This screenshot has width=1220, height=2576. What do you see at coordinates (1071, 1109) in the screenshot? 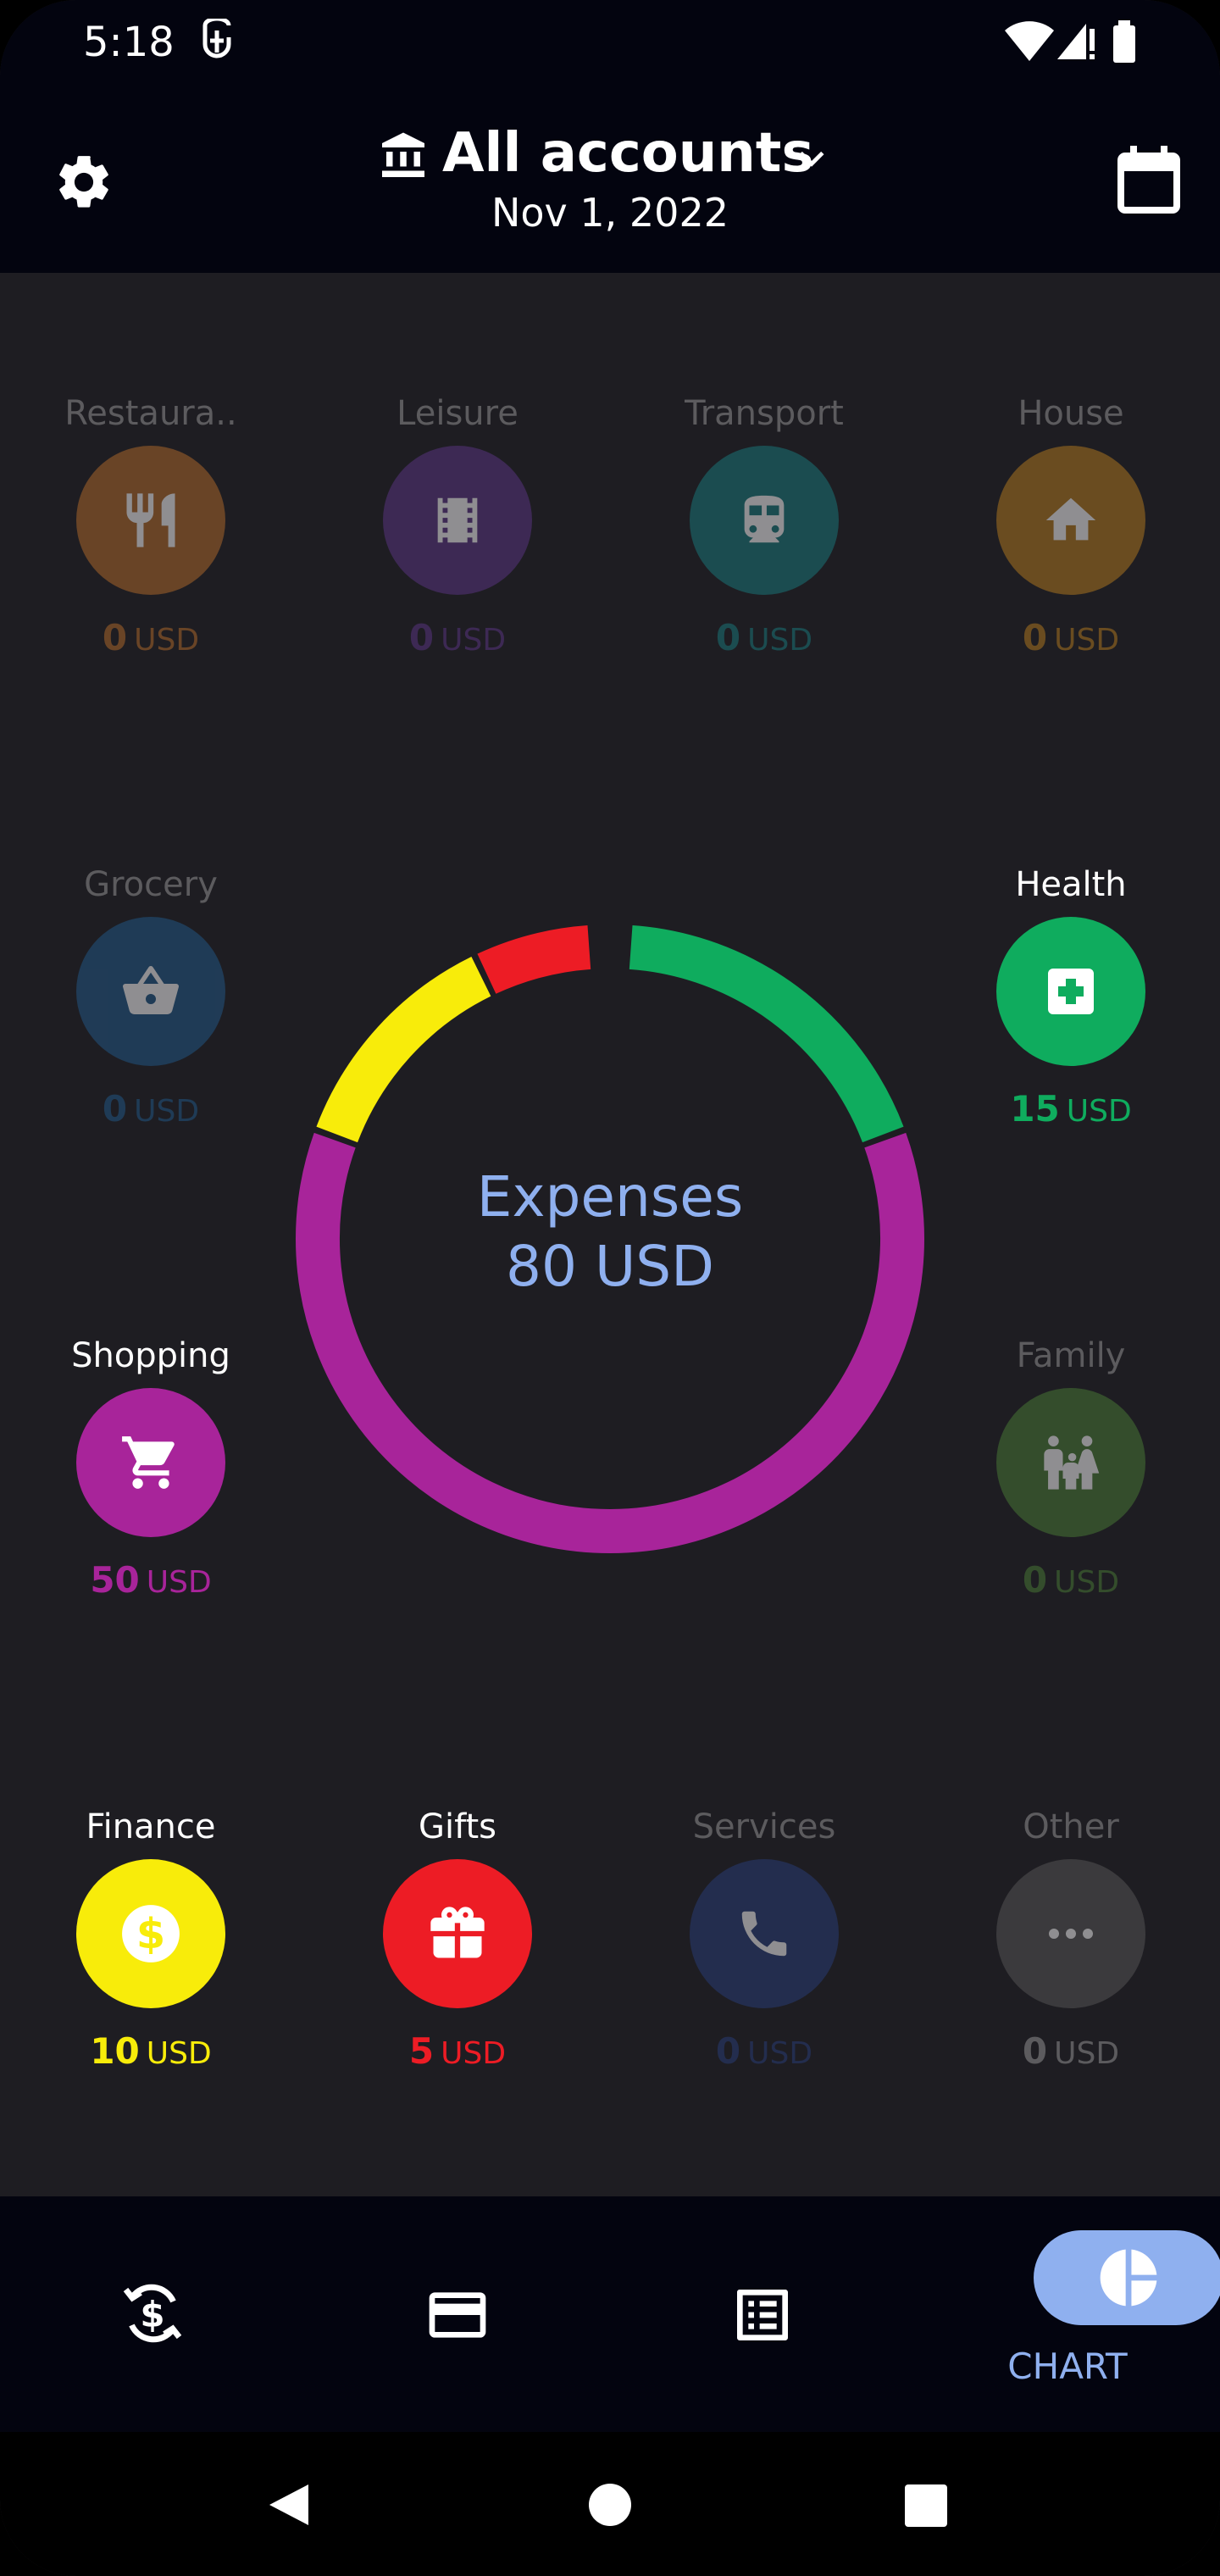
I see `category-amount: 15 USD` at bounding box center [1071, 1109].